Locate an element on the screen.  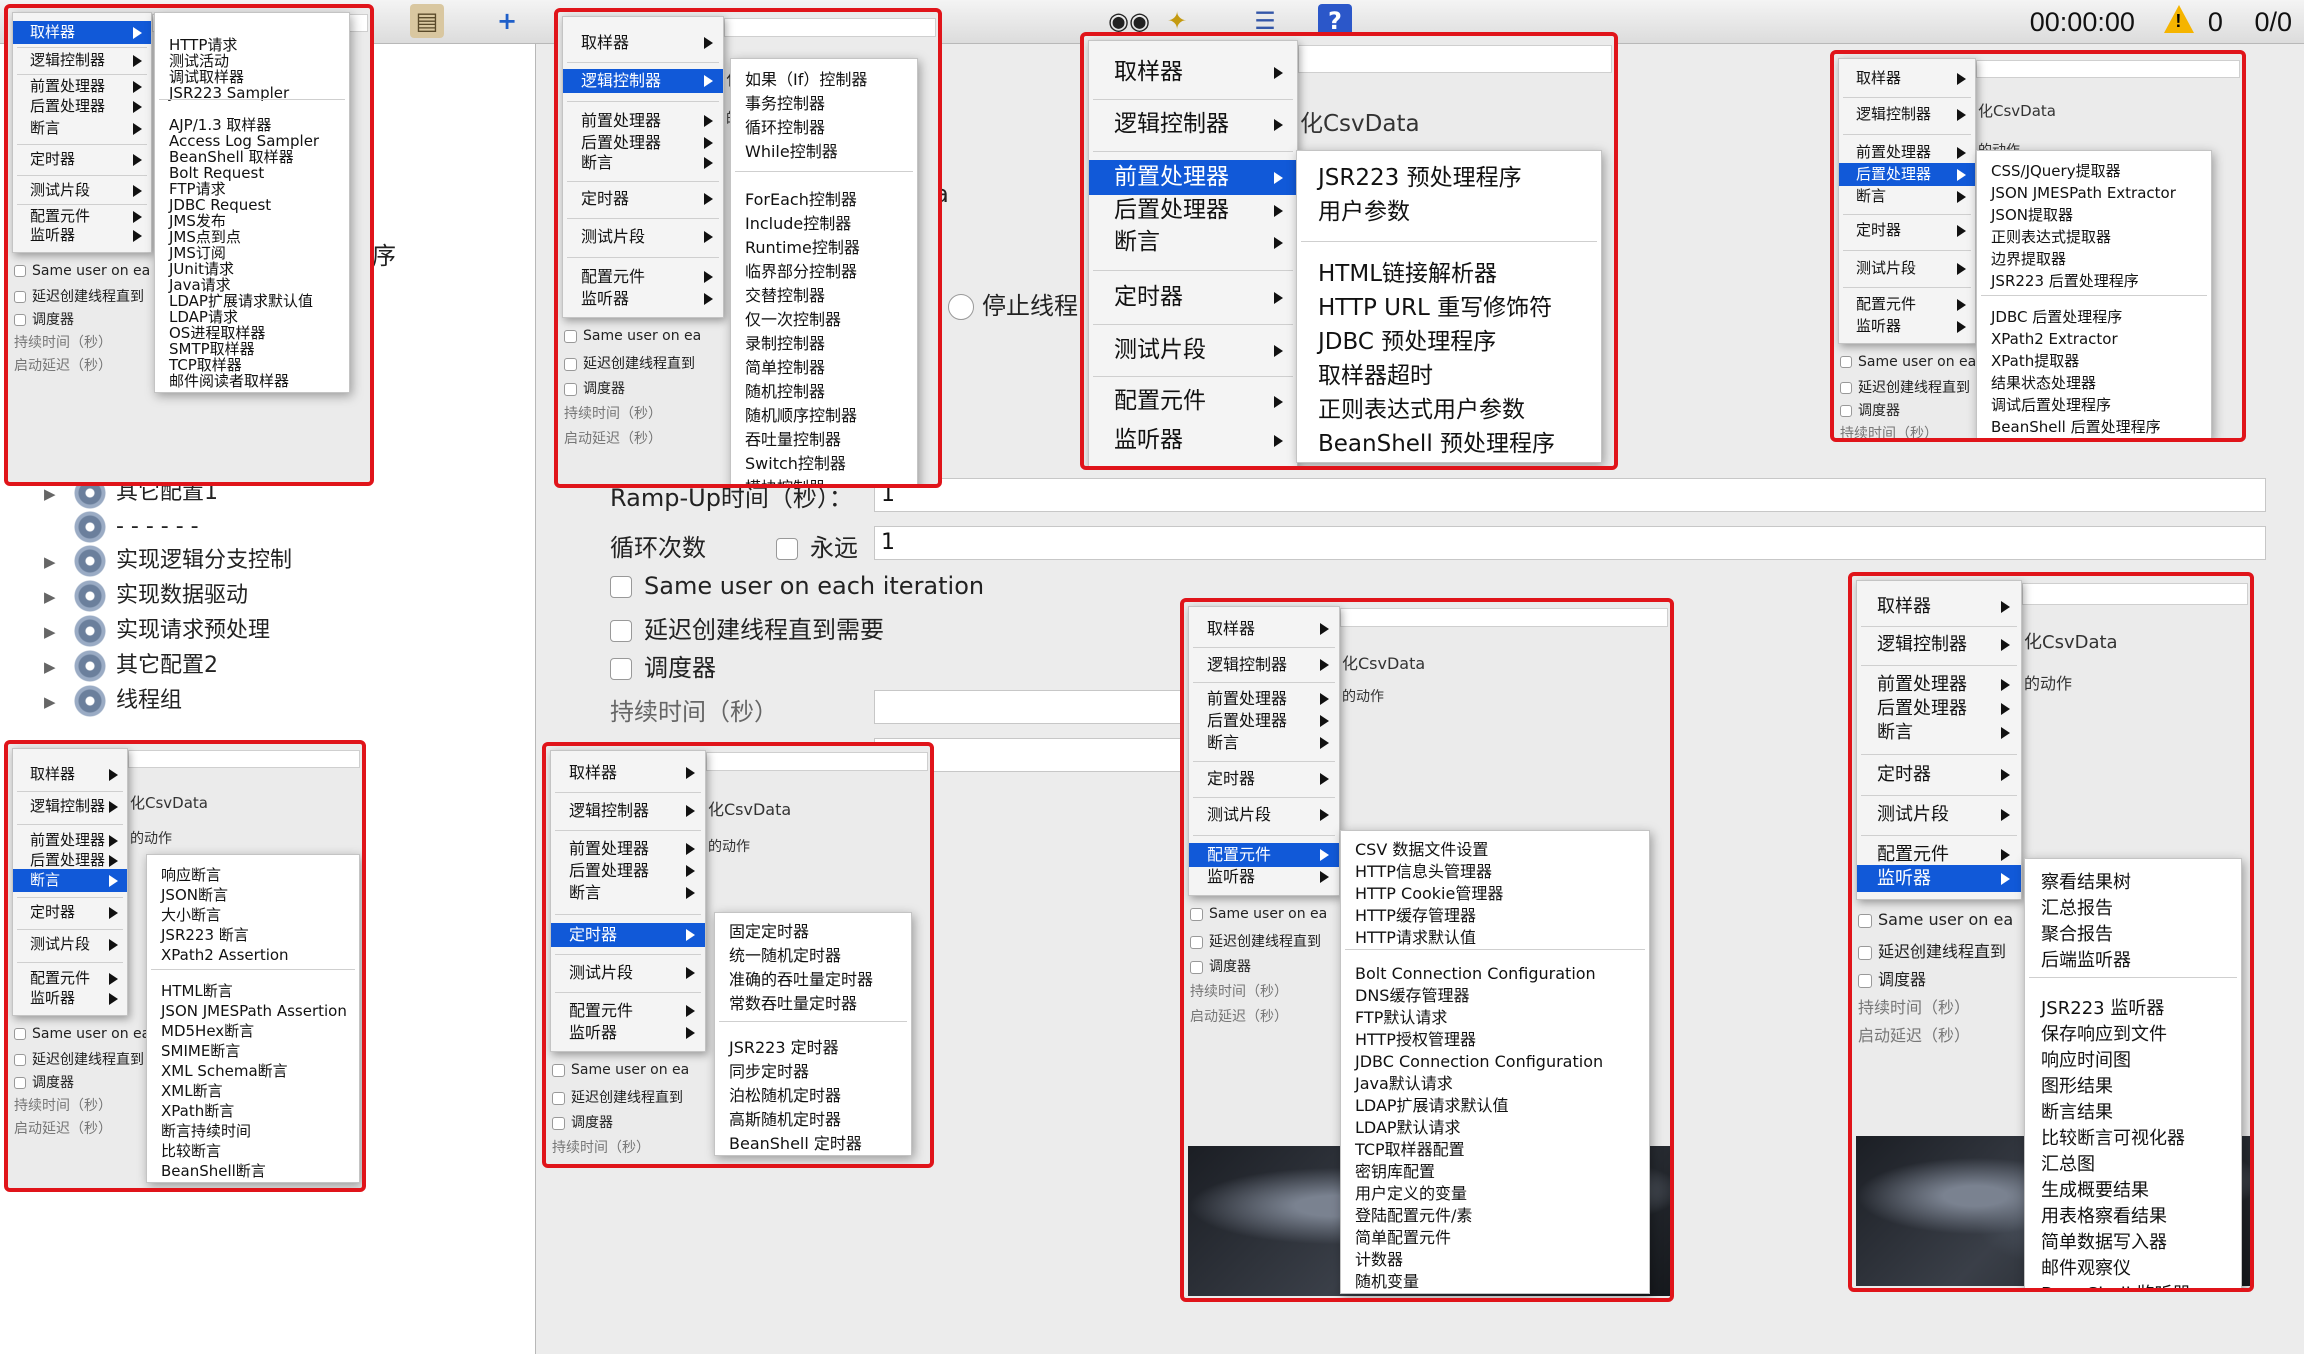
submenu-item: 用户参数 is located at coordinates (1364, 212).